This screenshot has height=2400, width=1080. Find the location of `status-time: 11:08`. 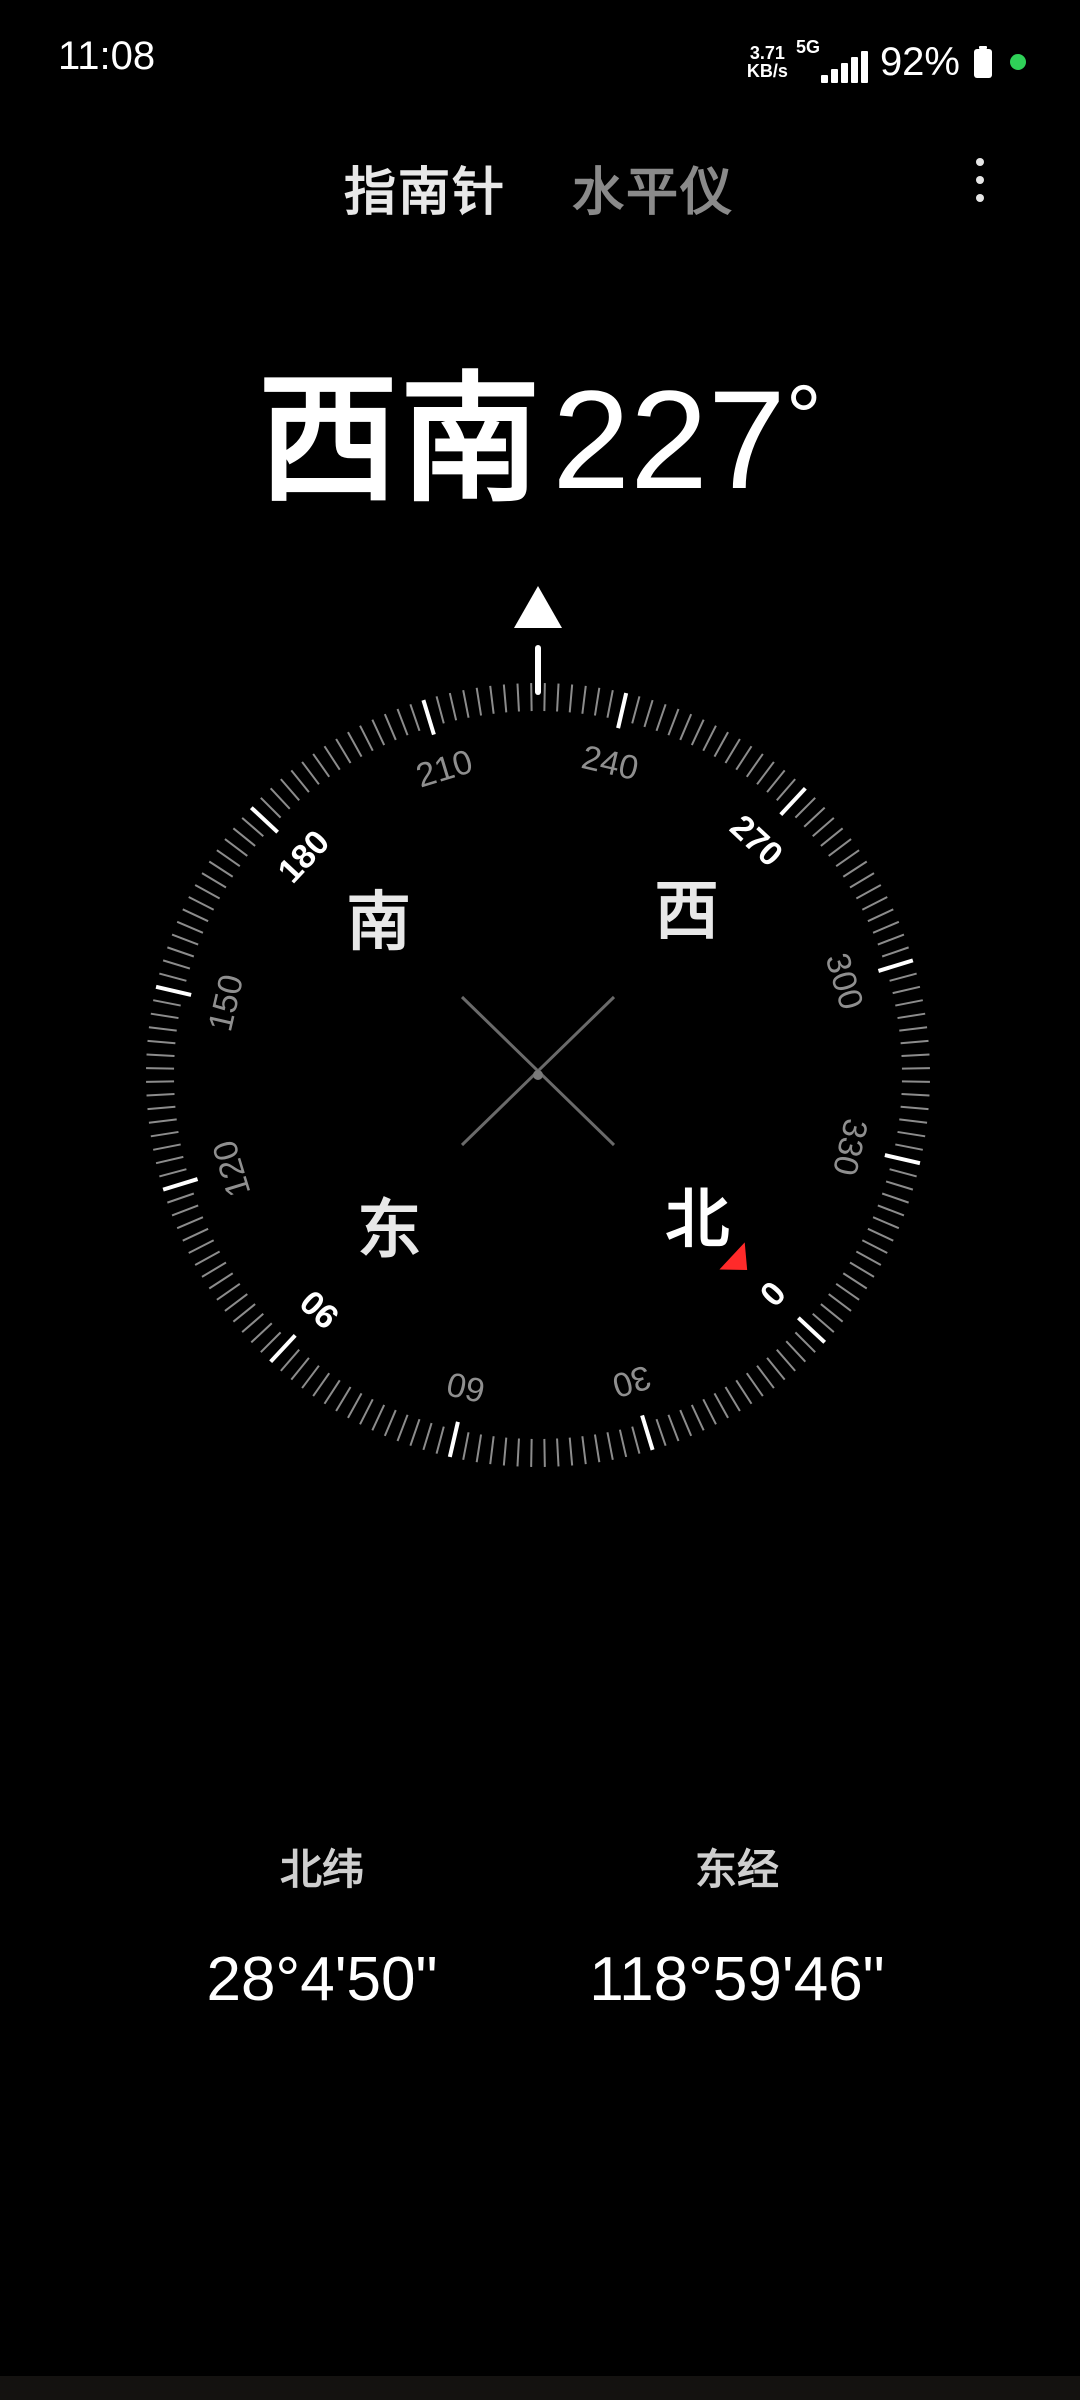

status-time: 11:08 is located at coordinates (107, 56).